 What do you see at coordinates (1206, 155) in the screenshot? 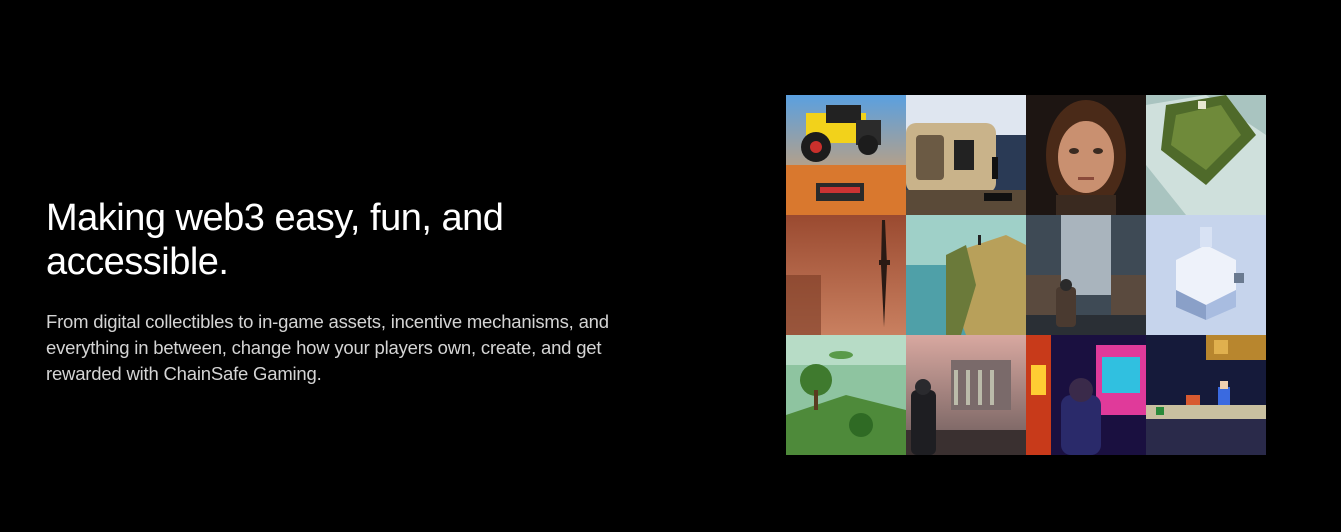
I see `green-diorama-image` at bounding box center [1206, 155].